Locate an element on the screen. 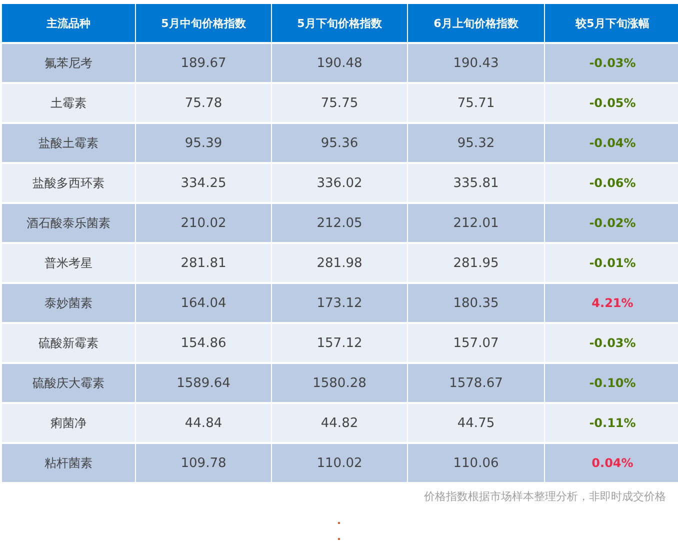 The image size is (678, 550). table-cell: 44.75 is located at coordinates (476, 423).